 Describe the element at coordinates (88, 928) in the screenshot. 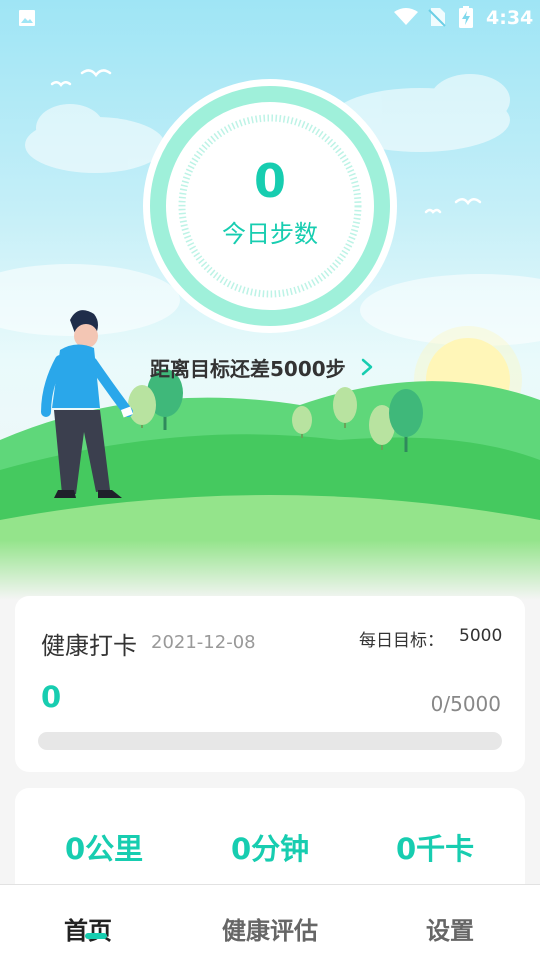

I see `nav-home: 首页` at that location.